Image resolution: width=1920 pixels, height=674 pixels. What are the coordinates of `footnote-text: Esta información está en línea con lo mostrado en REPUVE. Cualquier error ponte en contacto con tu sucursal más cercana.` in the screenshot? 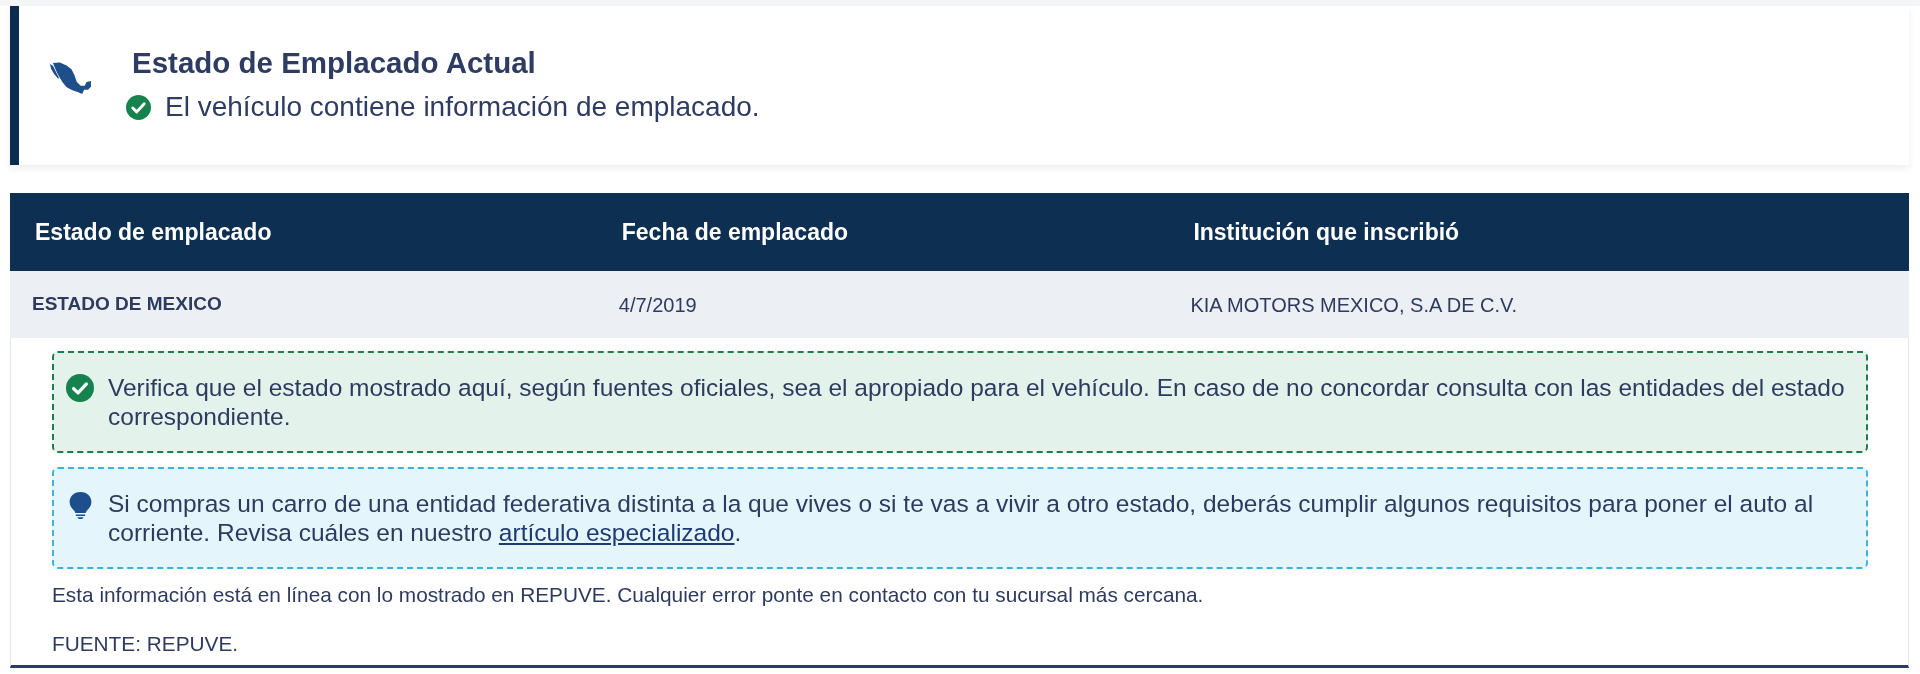 It's located at (628, 594).